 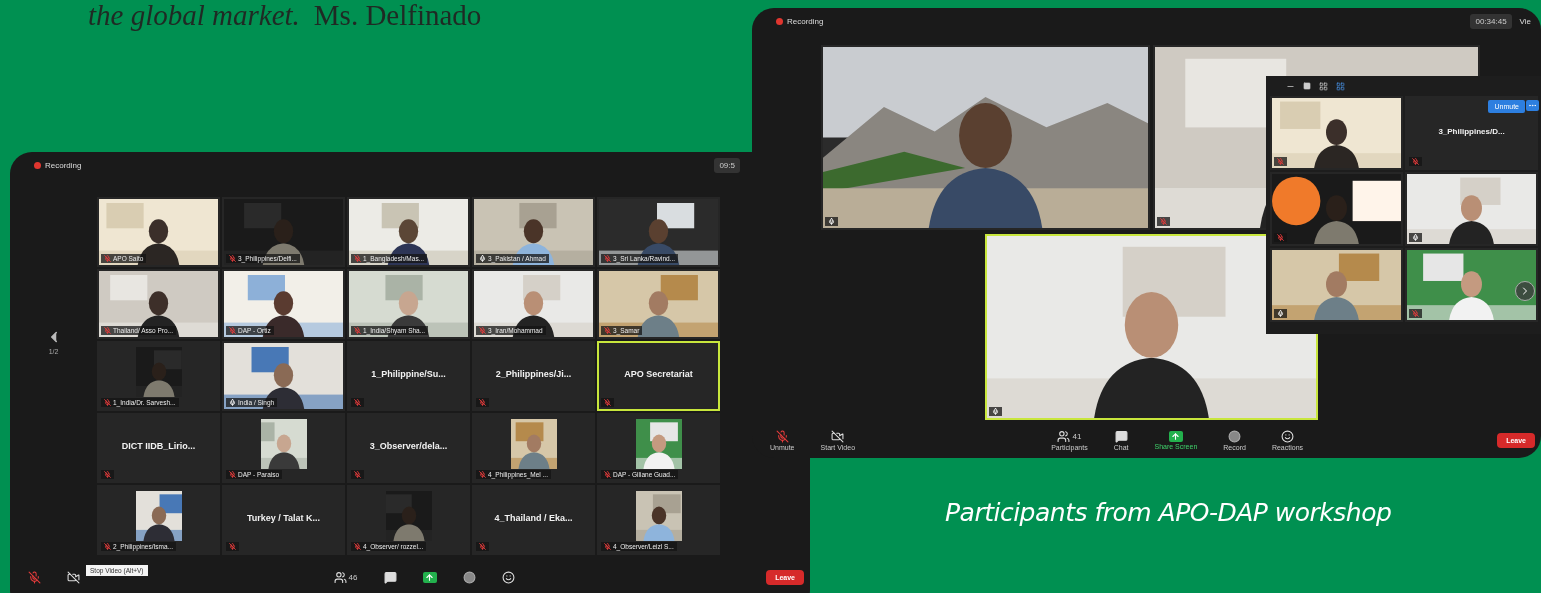 I want to click on quote-attribution: Ms. Delfinado, so click(x=397, y=15).